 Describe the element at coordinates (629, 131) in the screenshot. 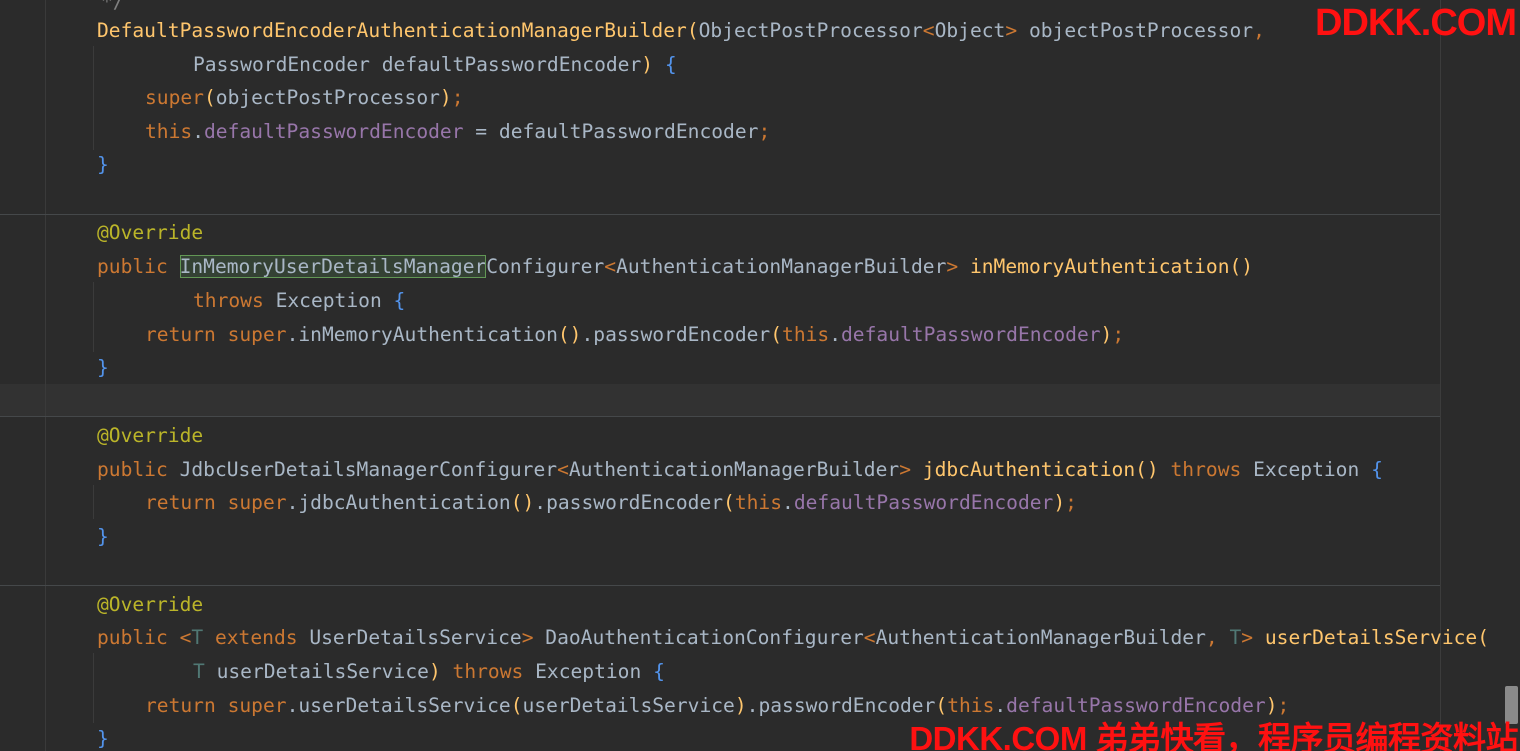

I see `variable: defaultPasswordEncoder` at that location.